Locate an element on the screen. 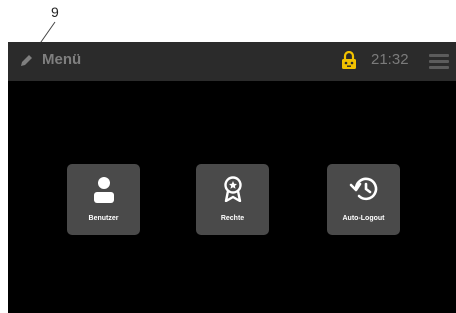 This screenshot has width=456, height=313. tile-label: Auto-Logout is located at coordinates (363, 218).